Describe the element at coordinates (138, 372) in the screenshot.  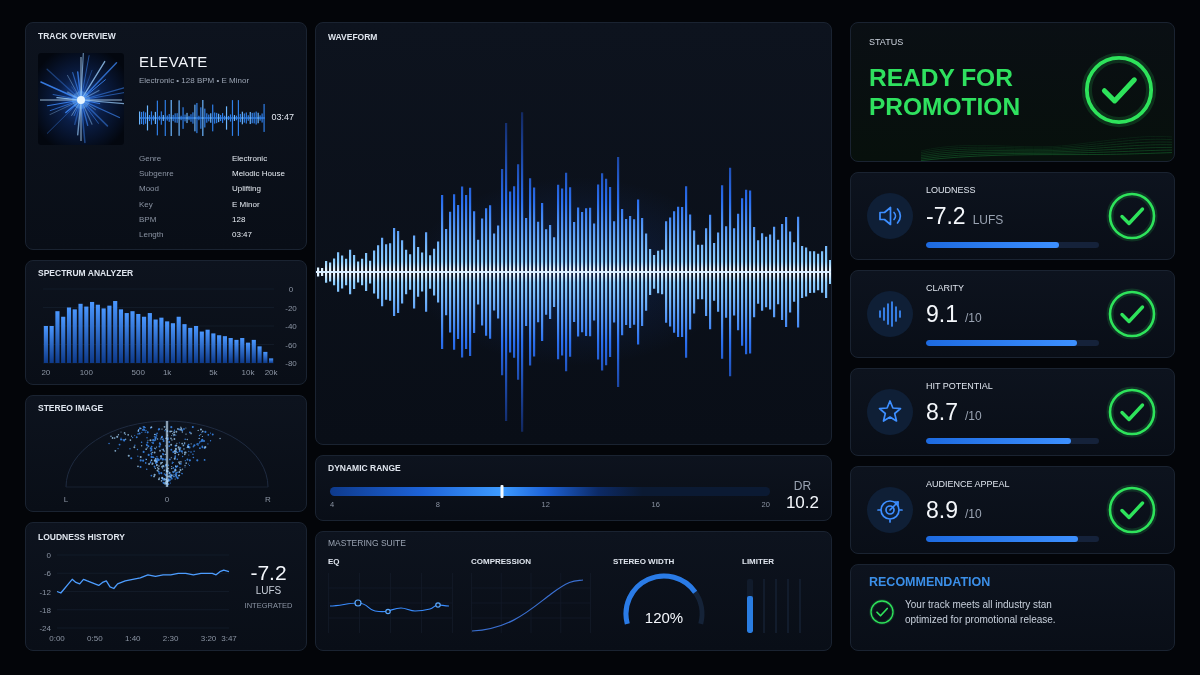
I see `axis-label: 500` at that location.